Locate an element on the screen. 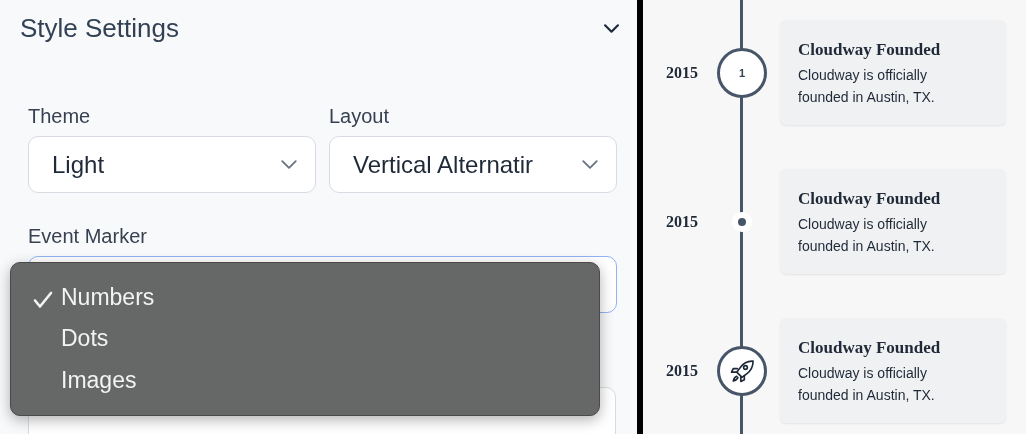  number-marker: 1 is located at coordinates (742, 72).